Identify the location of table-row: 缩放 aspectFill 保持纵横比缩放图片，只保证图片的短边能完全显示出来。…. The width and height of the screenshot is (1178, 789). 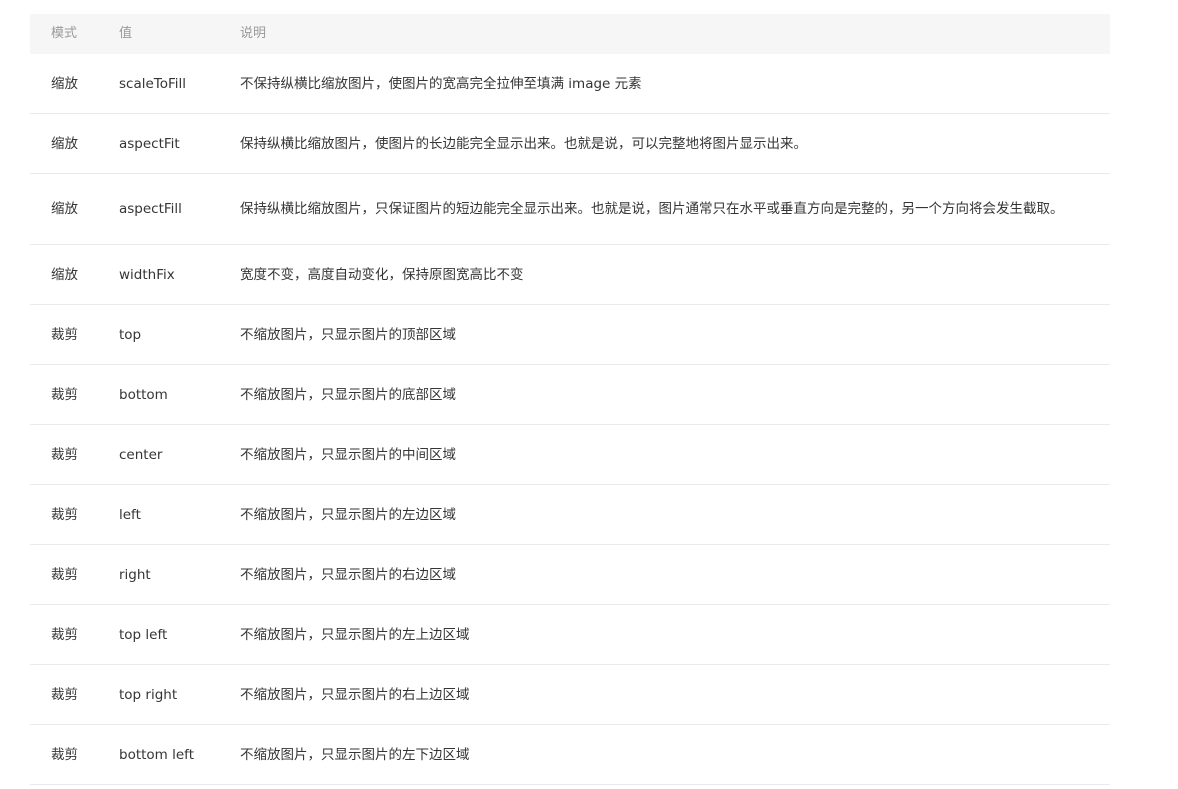
(570, 209).